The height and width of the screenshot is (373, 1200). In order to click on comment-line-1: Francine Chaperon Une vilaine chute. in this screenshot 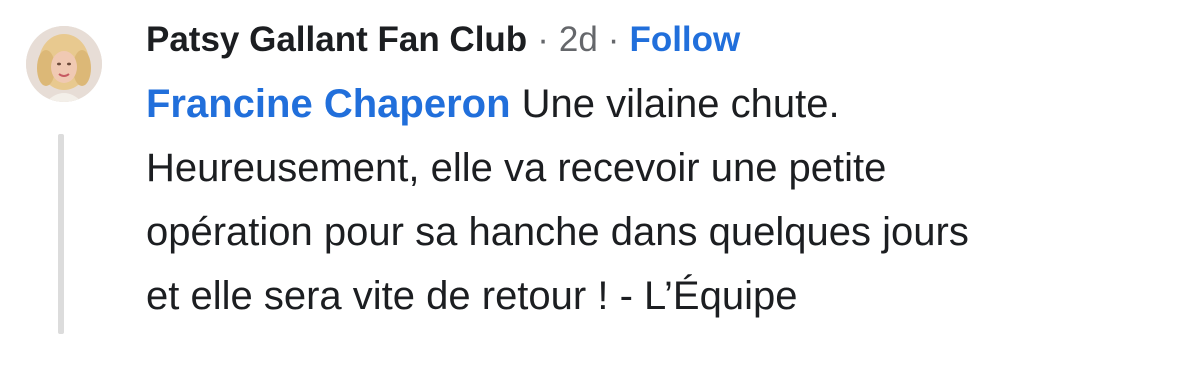, I will do `click(666, 104)`.